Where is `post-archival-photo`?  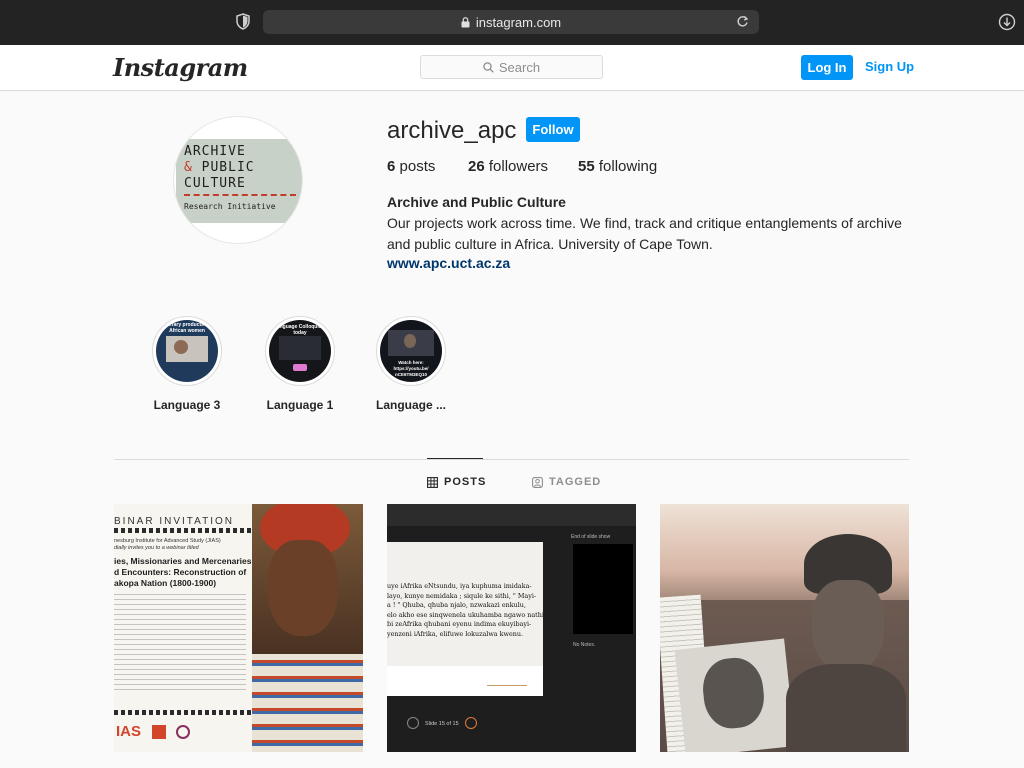
post-archival-photo is located at coordinates (735, 695).